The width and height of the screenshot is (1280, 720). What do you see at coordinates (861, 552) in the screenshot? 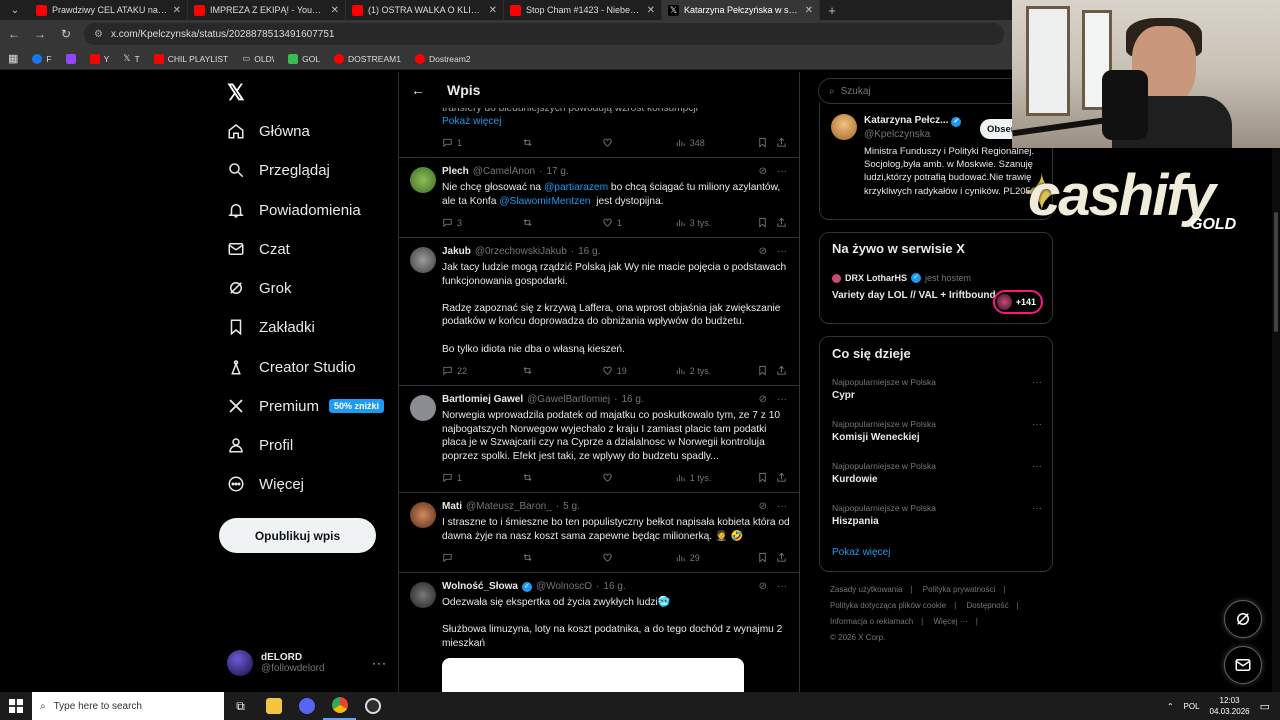
I see `show-more-trends-link: Pokaż więcej` at bounding box center [861, 552].